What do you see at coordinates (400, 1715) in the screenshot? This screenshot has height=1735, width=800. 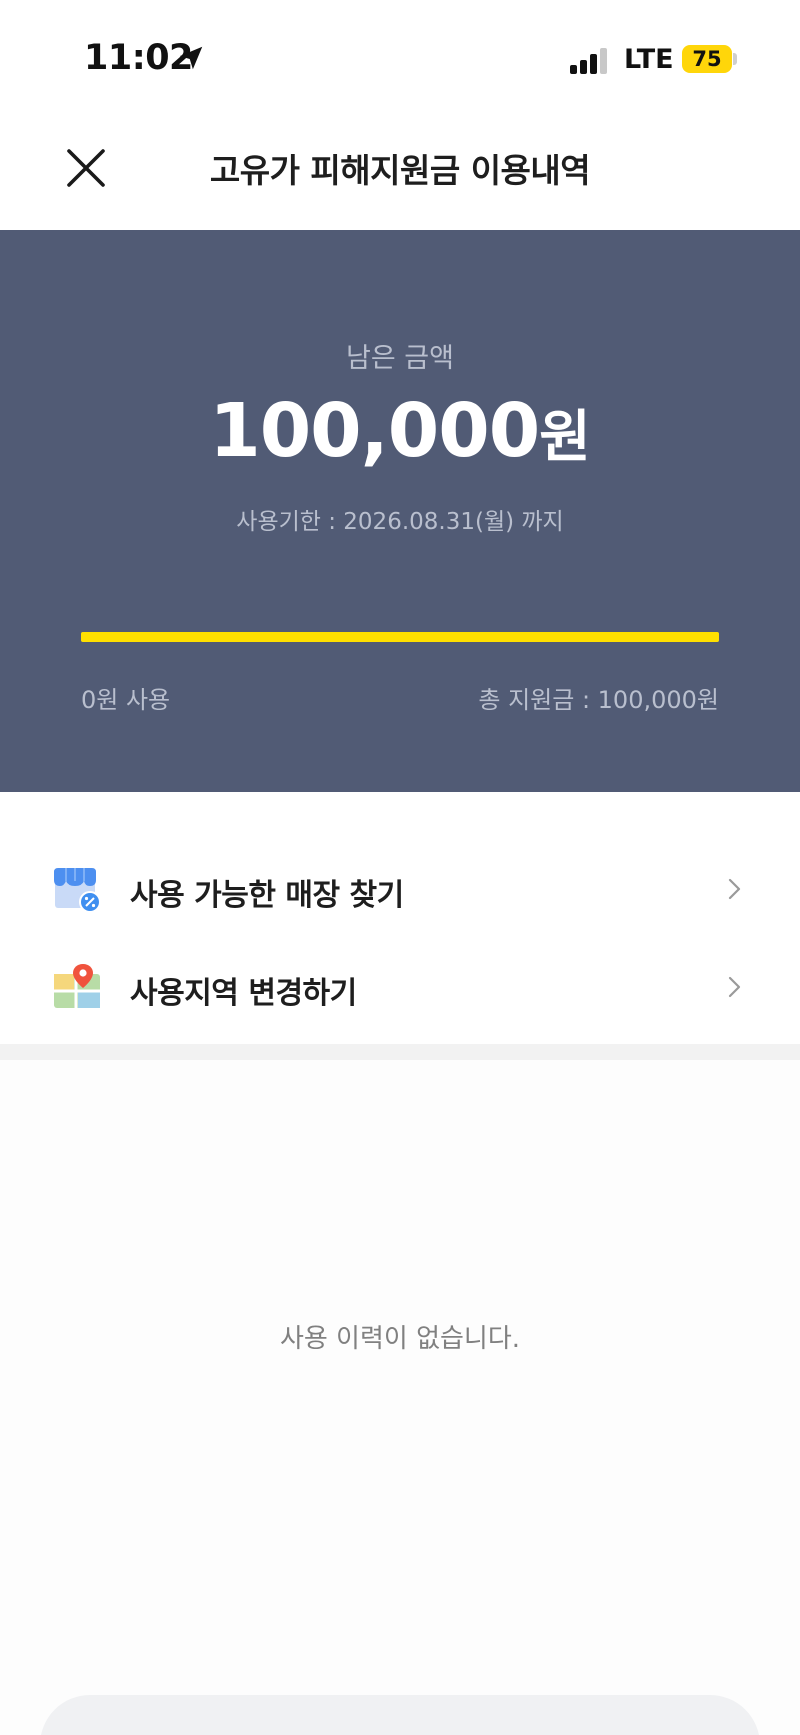 I see `bottom-banner` at bounding box center [400, 1715].